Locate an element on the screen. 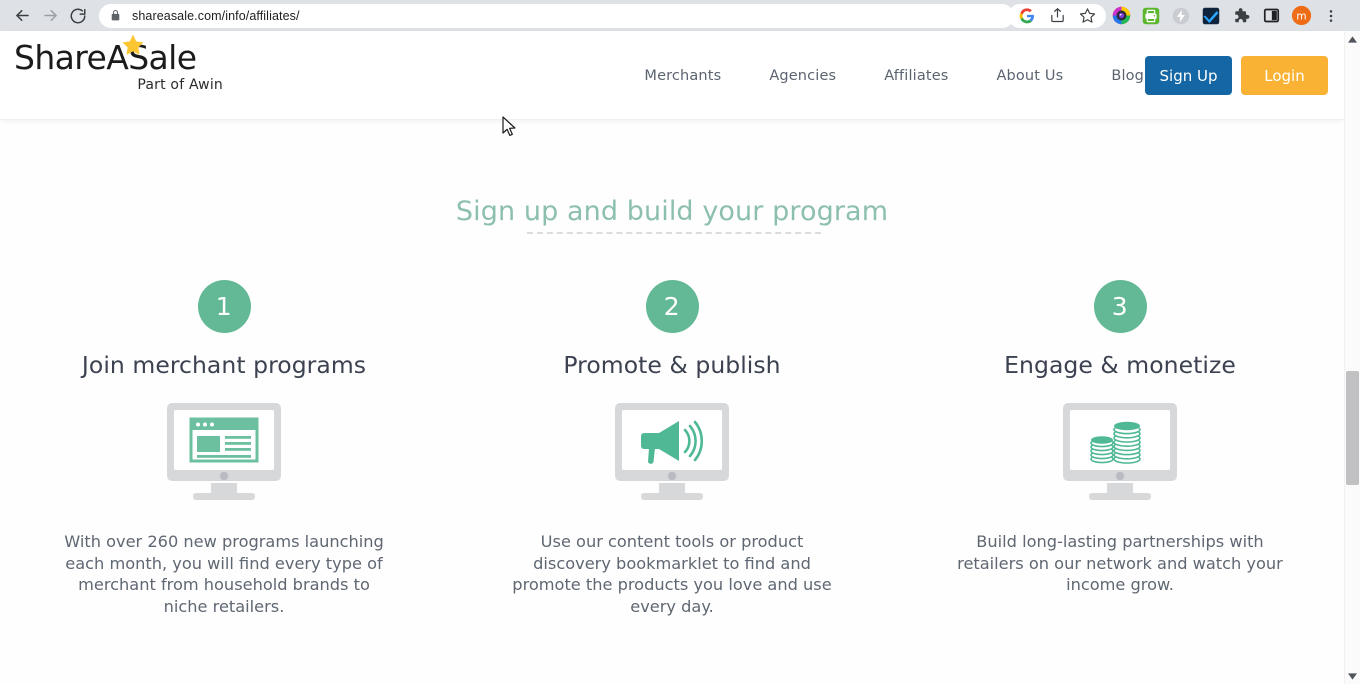 This screenshot has height=684, width=1360. monitor-coin-stacks-icon is located at coordinates (1120, 451).